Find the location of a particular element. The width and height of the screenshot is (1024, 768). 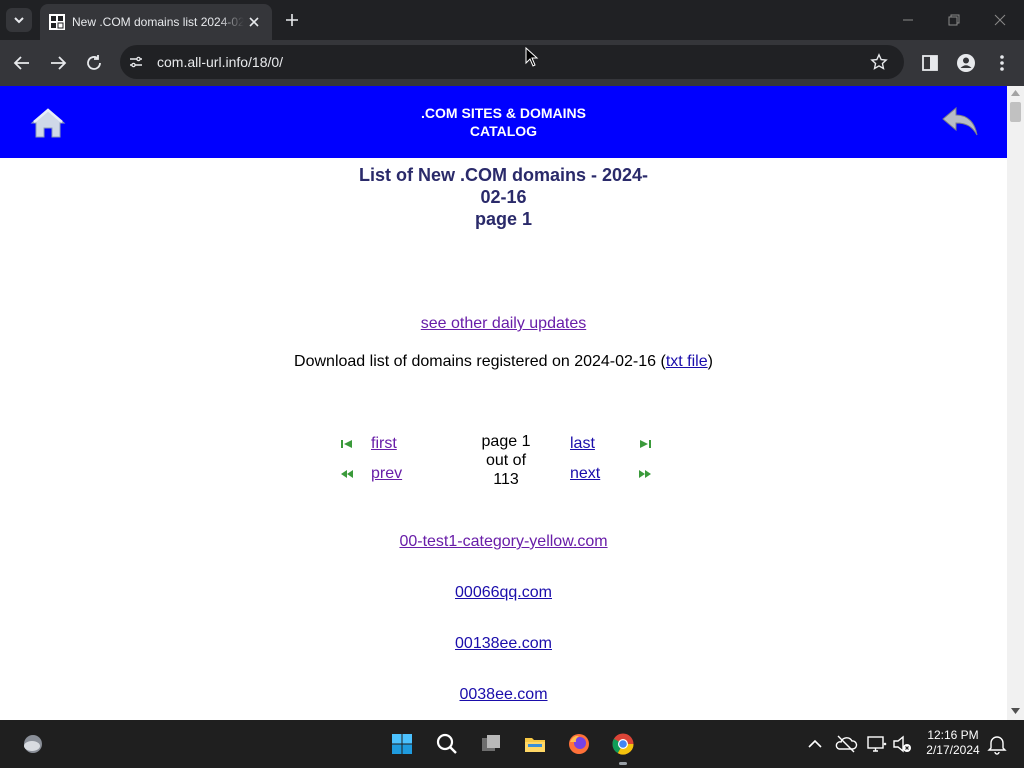

back-arrow-icon is located at coordinates (22, 63).